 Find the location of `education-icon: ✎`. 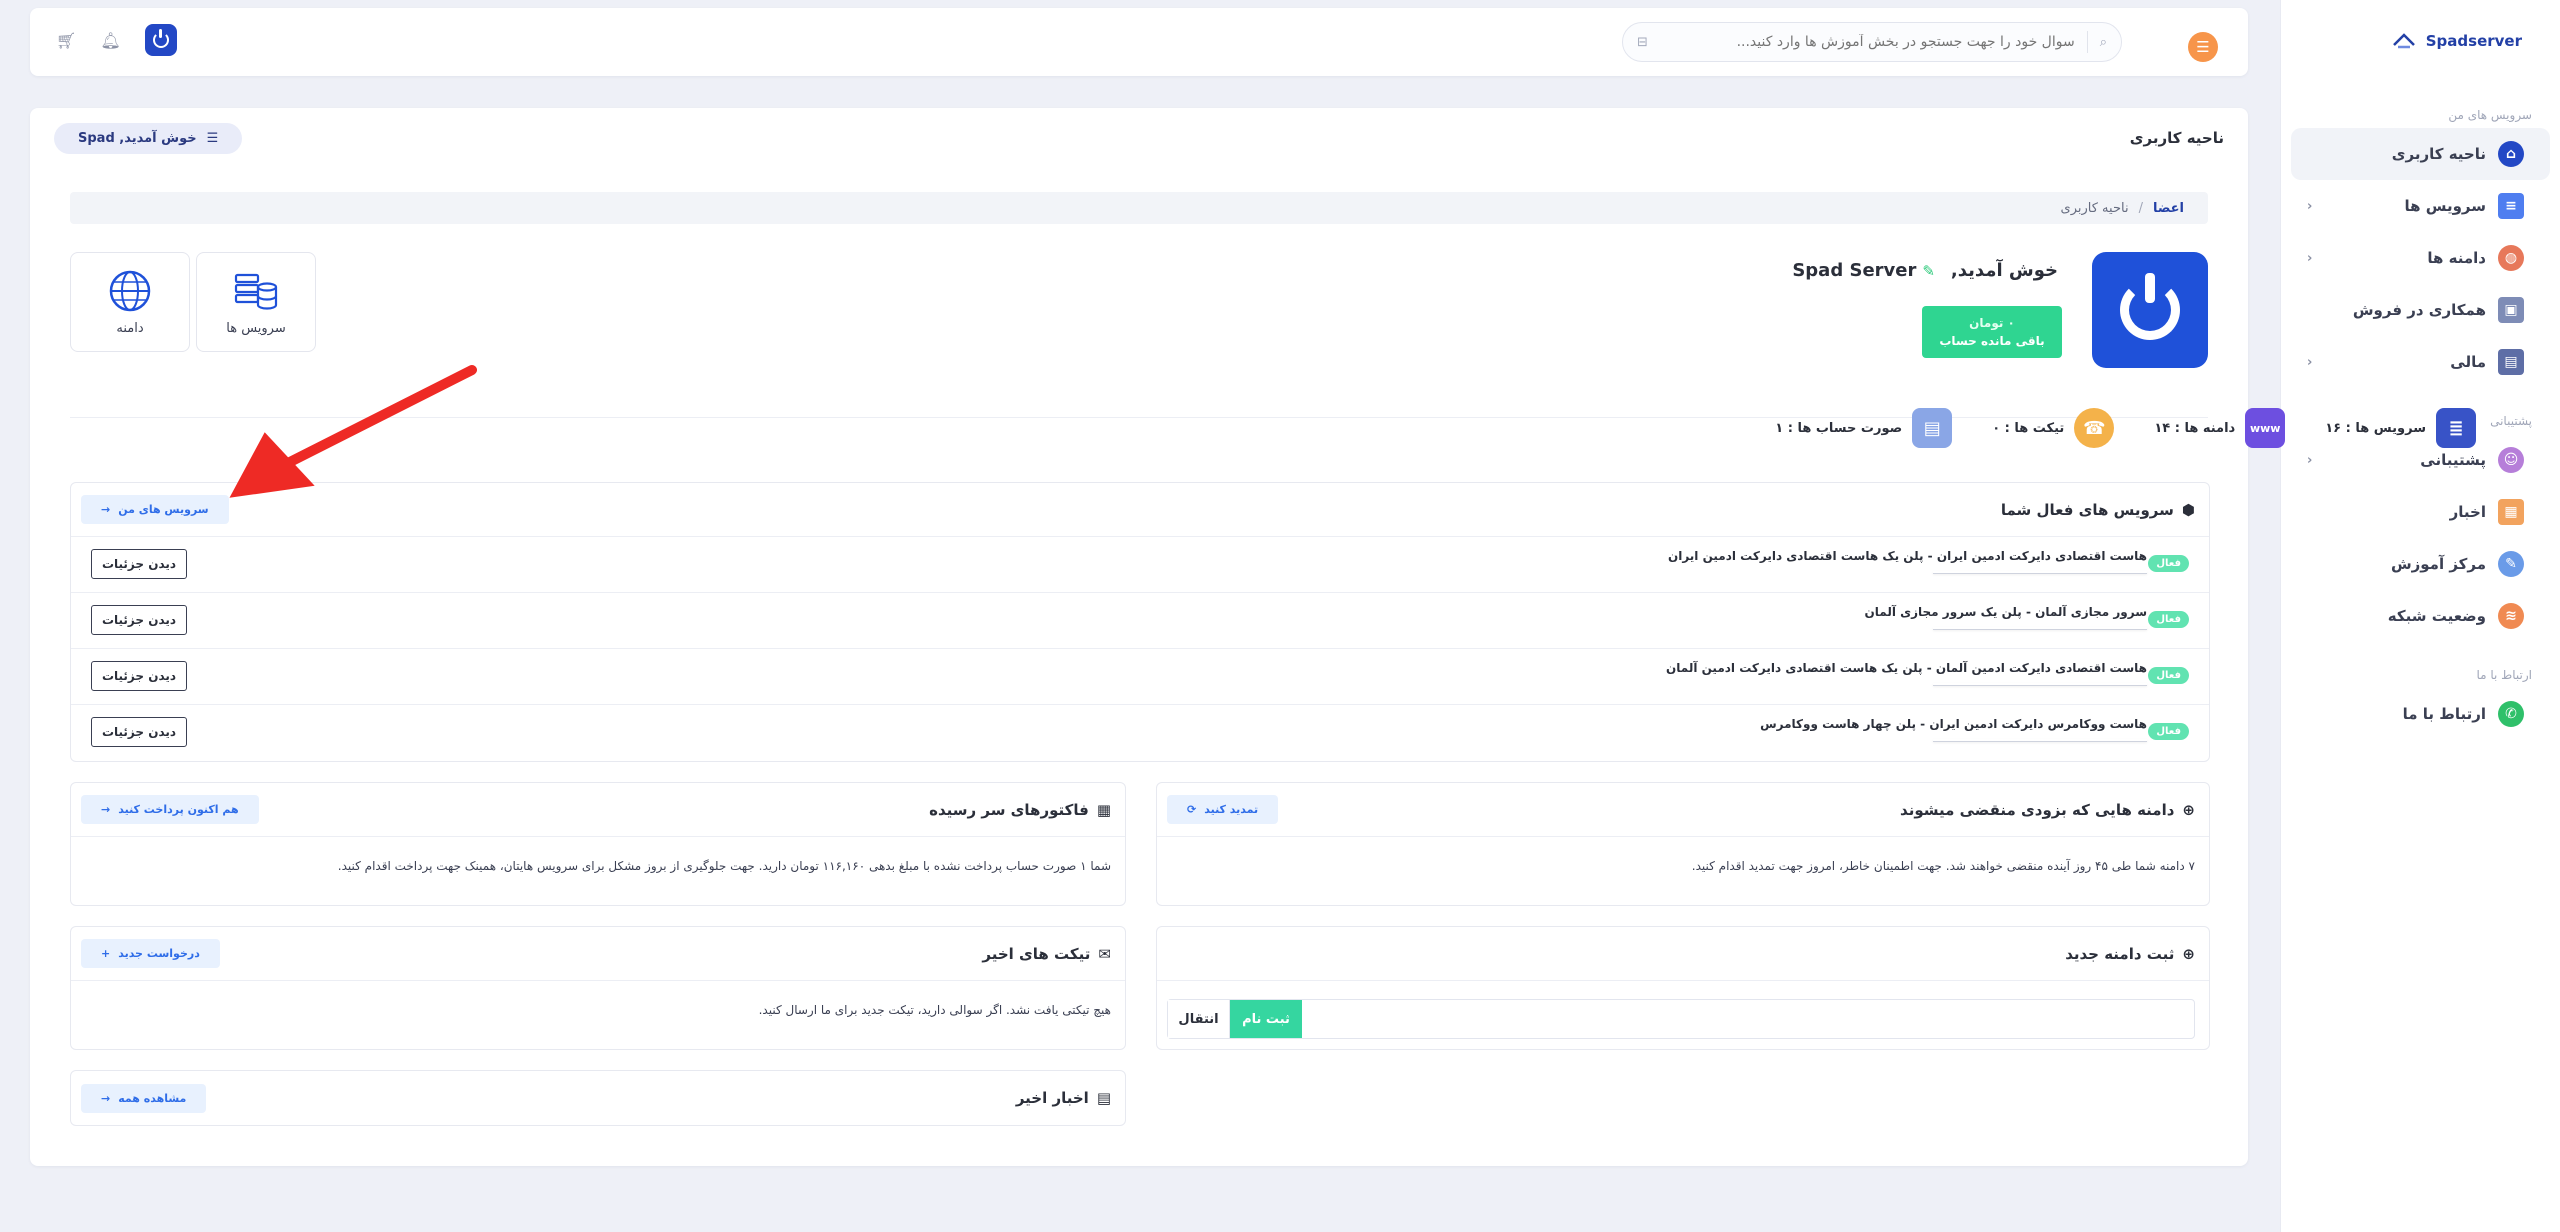

education-icon: ✎ is located at coordinates (2511, 564).